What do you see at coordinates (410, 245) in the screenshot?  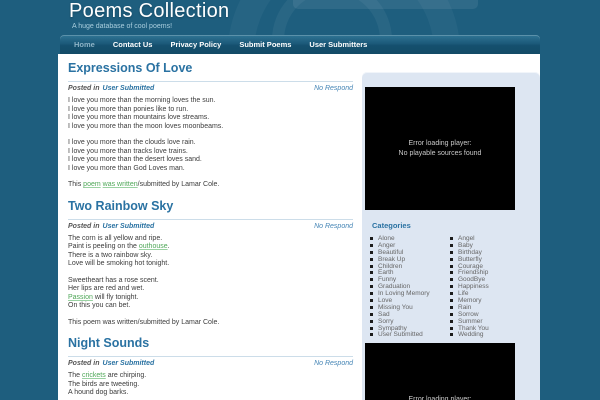 I see `category-item: Anger` at bounding box center [410, 245].